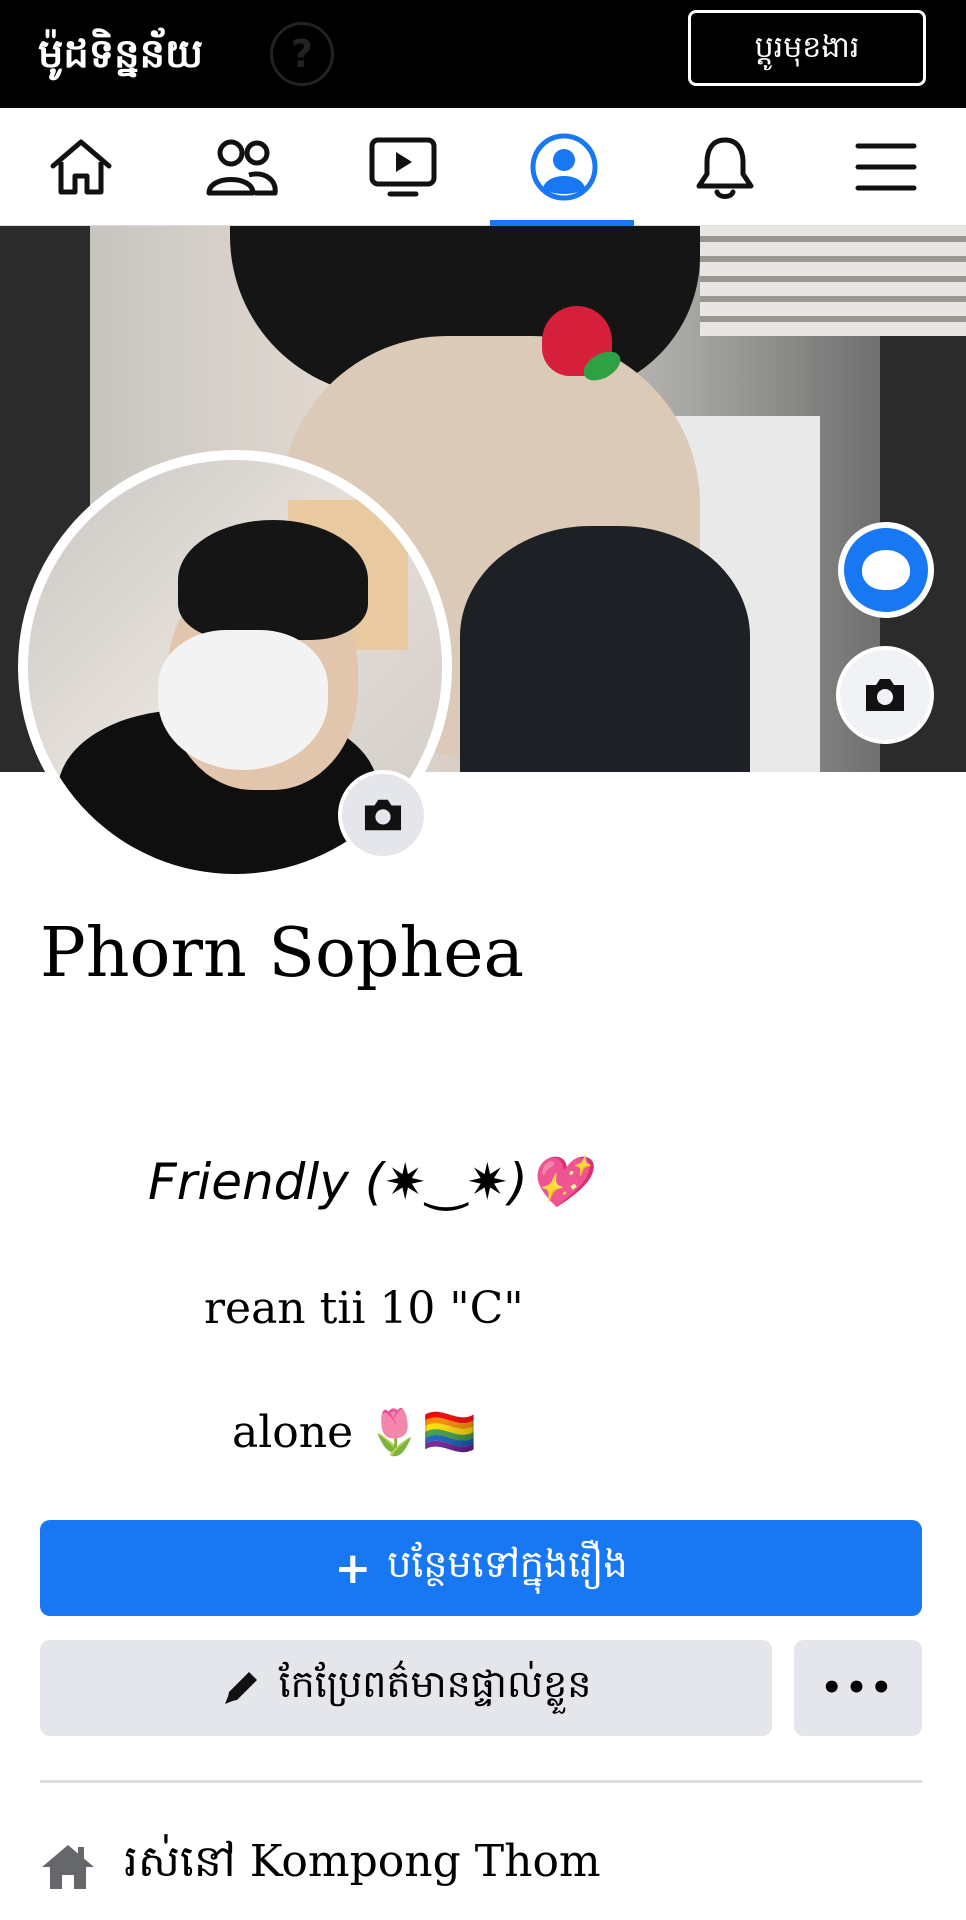 The image size is (966, 1920). I want to click on menu-icon, so click(885, 167).